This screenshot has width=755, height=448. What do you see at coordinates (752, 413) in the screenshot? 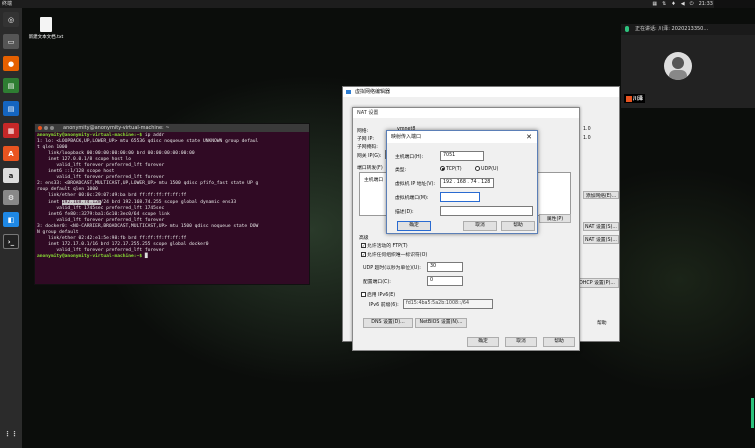
I see `edge-indicator` at bounding box center [752, 413].